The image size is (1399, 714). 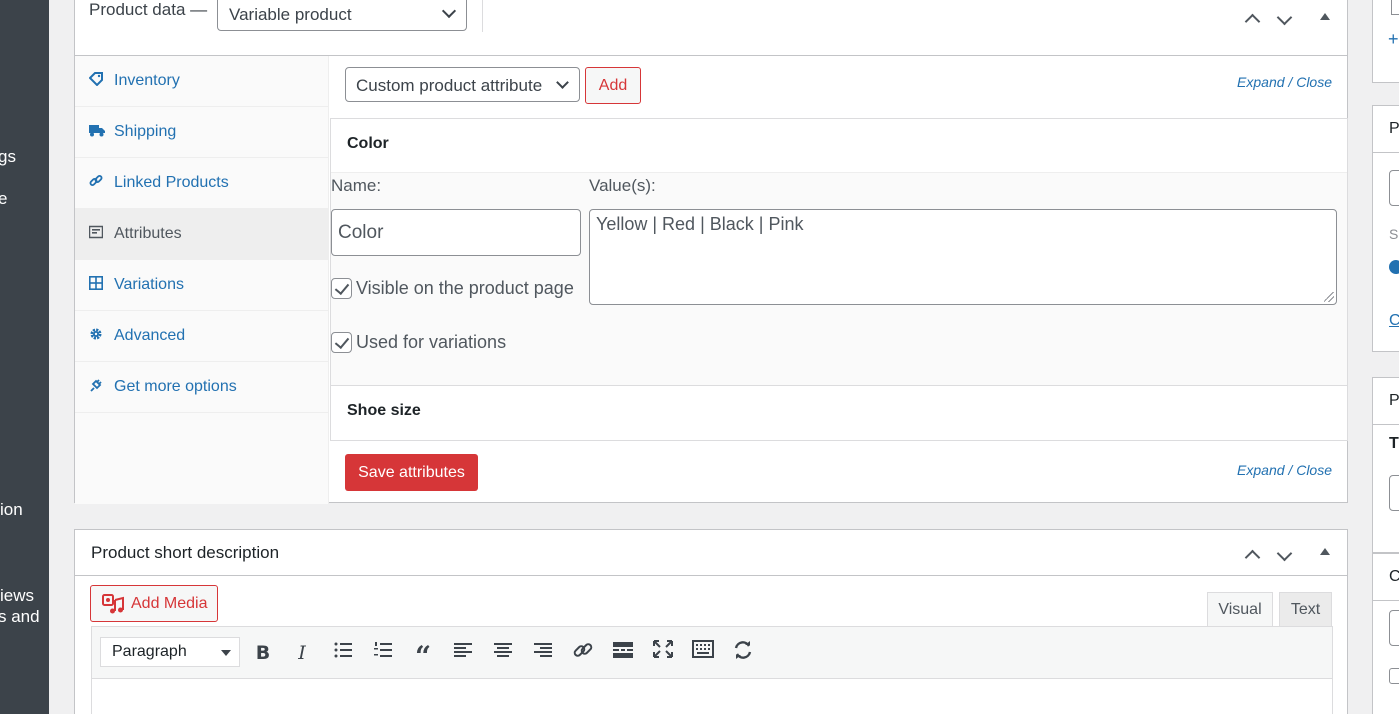 What do you see at coordinates (1385, 41) in the screenshot?
I see `sidebar-box: +` at bounding box center [1385, 41].